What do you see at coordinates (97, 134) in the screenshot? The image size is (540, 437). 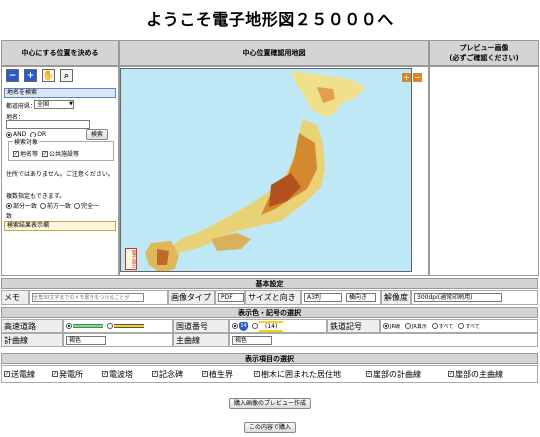 I see `search-button: 検索` at bounding box center [97, 134].